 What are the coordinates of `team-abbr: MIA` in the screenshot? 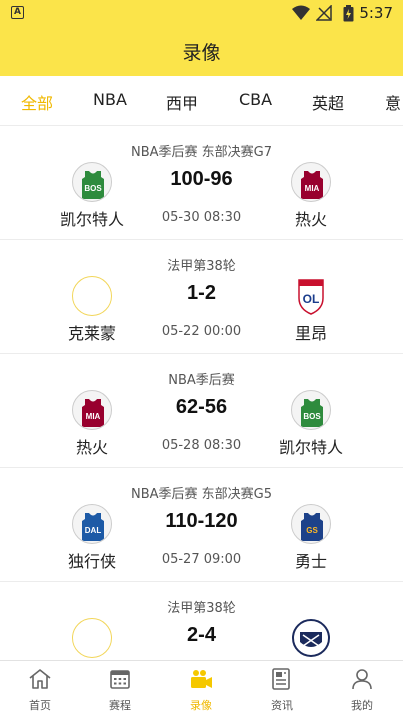 It's located at (312, 188).